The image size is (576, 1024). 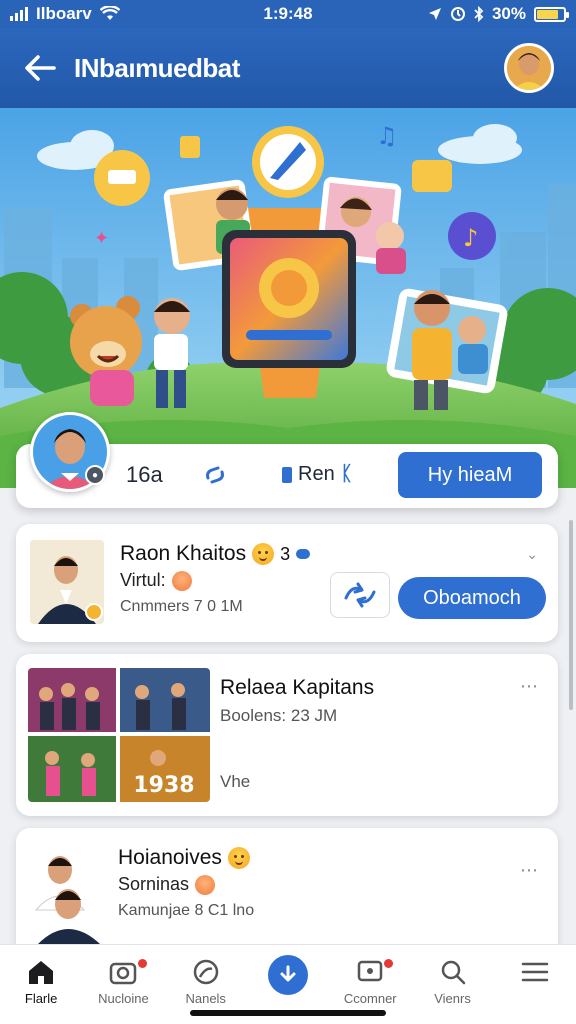 I want to click on nav-search: Vienrs, so click(x=452, y=984).